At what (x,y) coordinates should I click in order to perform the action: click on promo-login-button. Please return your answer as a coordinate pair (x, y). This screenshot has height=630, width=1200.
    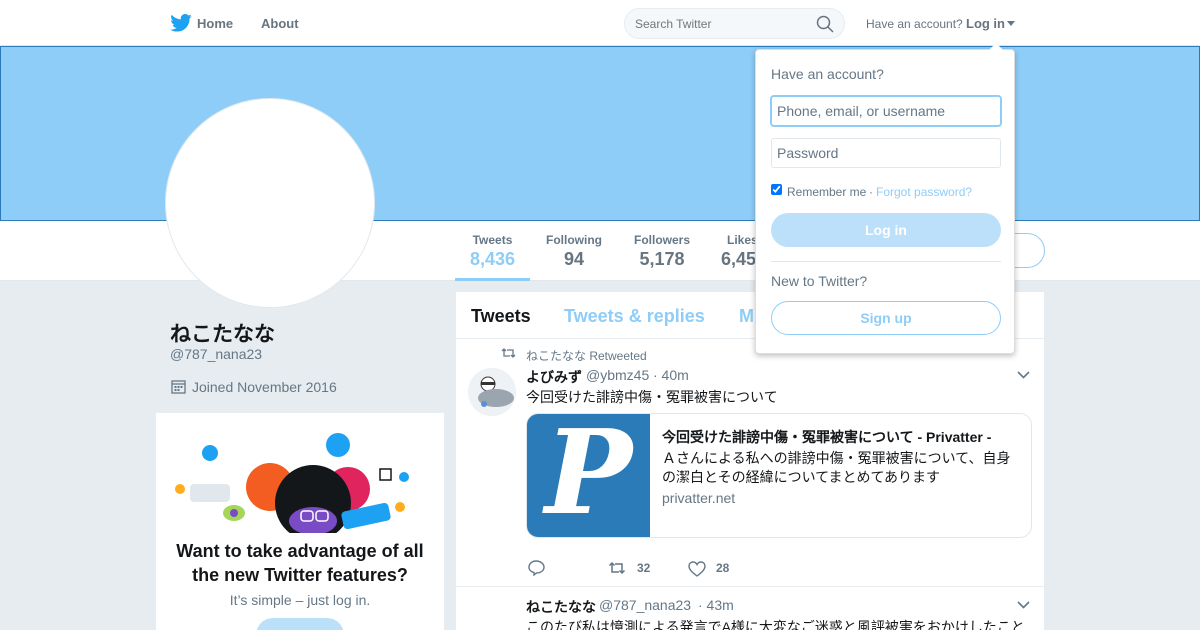
    Looking at the image, I should click on (300, 624).